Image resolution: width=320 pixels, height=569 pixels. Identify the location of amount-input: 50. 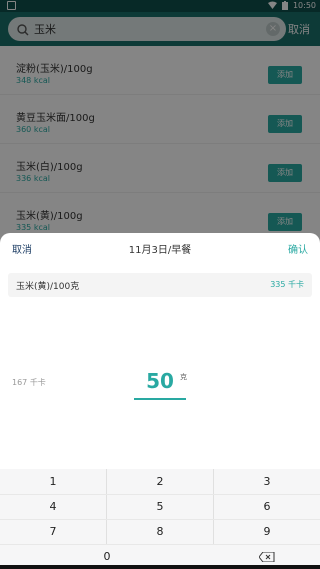
(160, 381).